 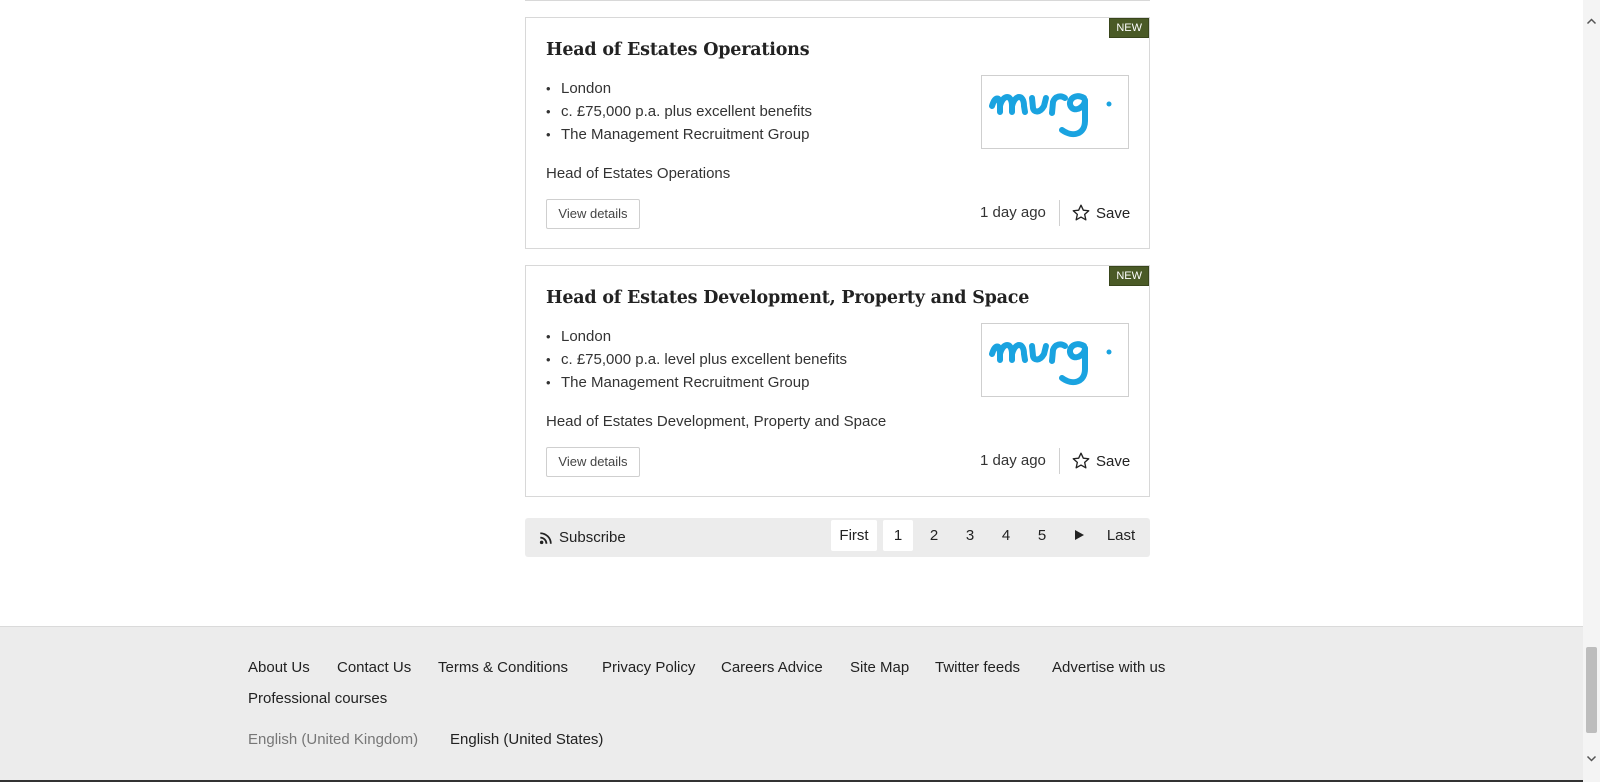 I want to click on subscribe-link: Subscribe, so click(x=582, y=537).